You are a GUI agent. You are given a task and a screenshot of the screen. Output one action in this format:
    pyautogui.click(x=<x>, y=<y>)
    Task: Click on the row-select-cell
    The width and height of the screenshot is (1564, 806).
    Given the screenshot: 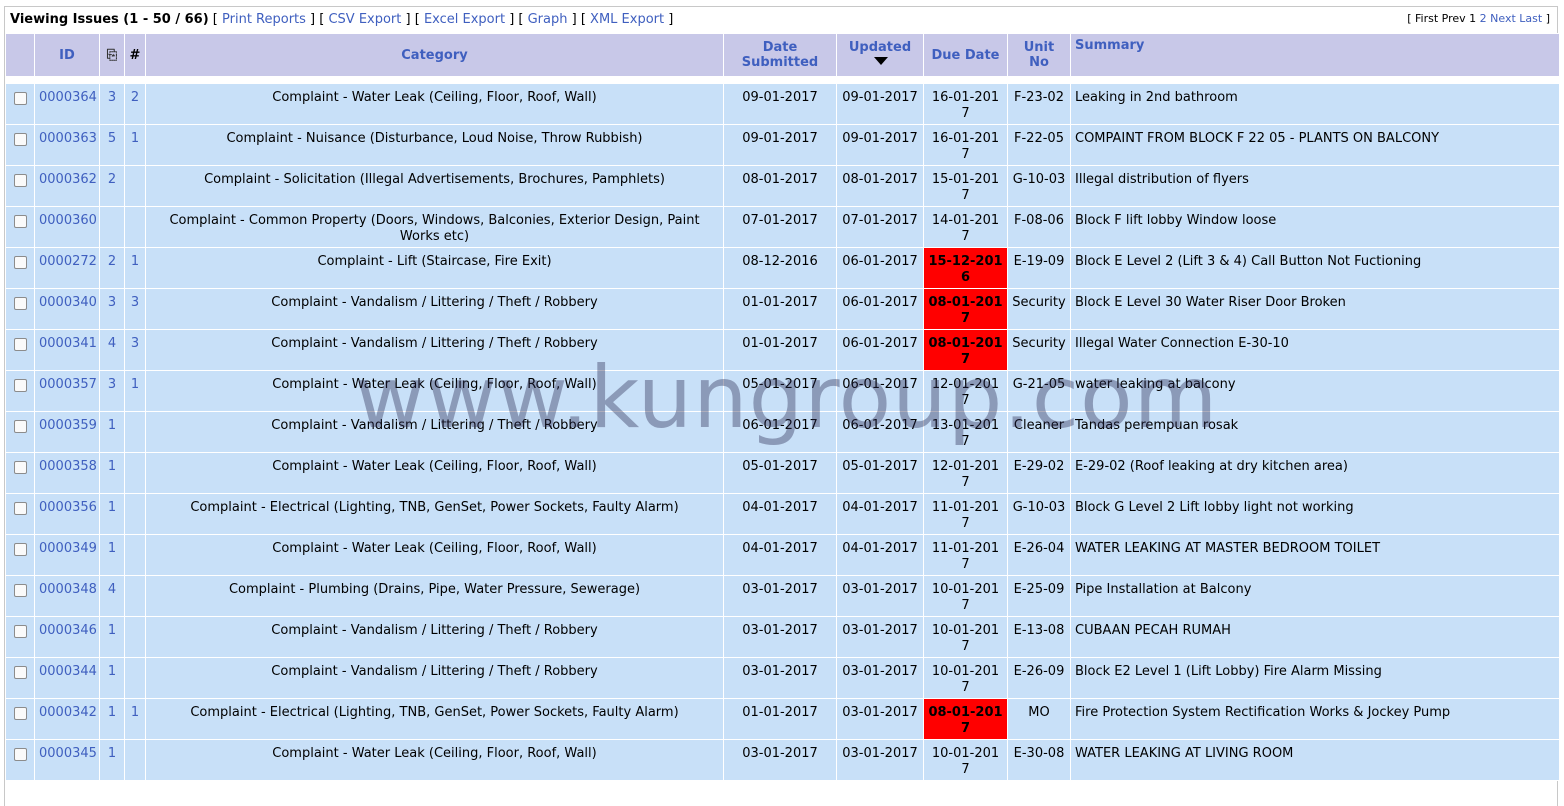 What is the action you would take?
    pyautogui.click(x=20, y=473)
    